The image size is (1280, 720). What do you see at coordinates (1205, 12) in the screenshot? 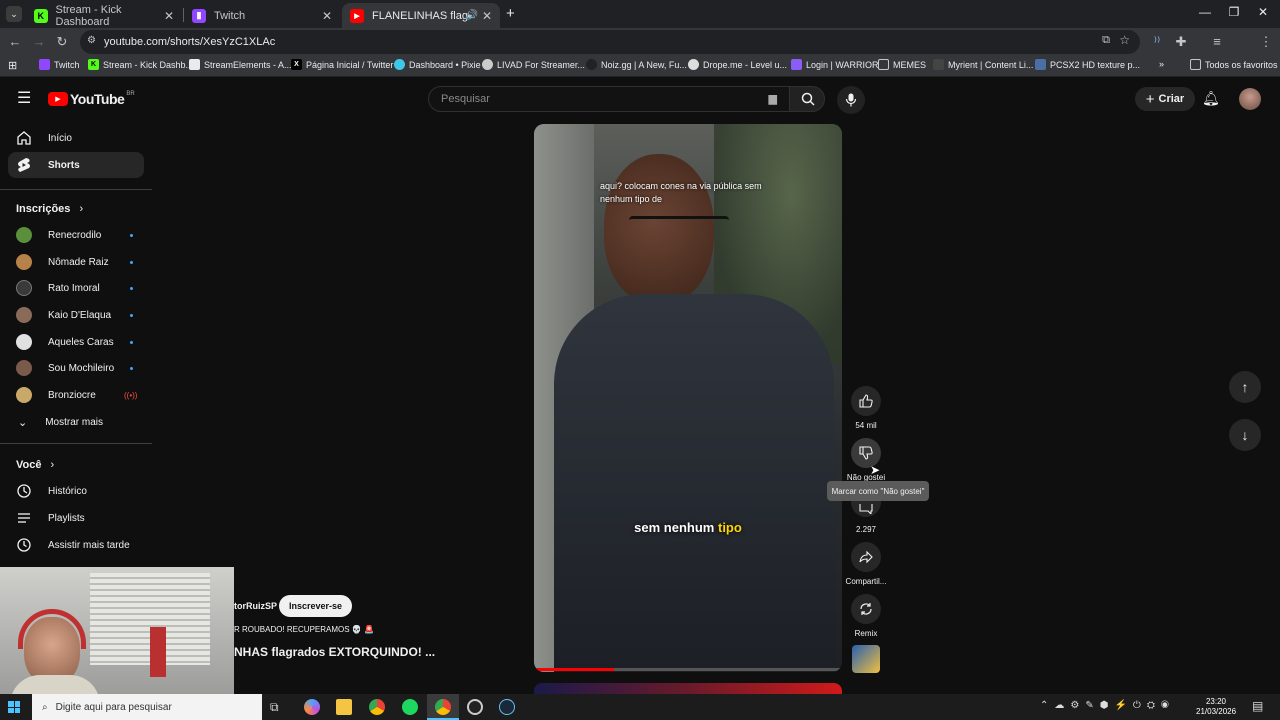
I see `minimize-button: —` at bounding box center [1205, 12].